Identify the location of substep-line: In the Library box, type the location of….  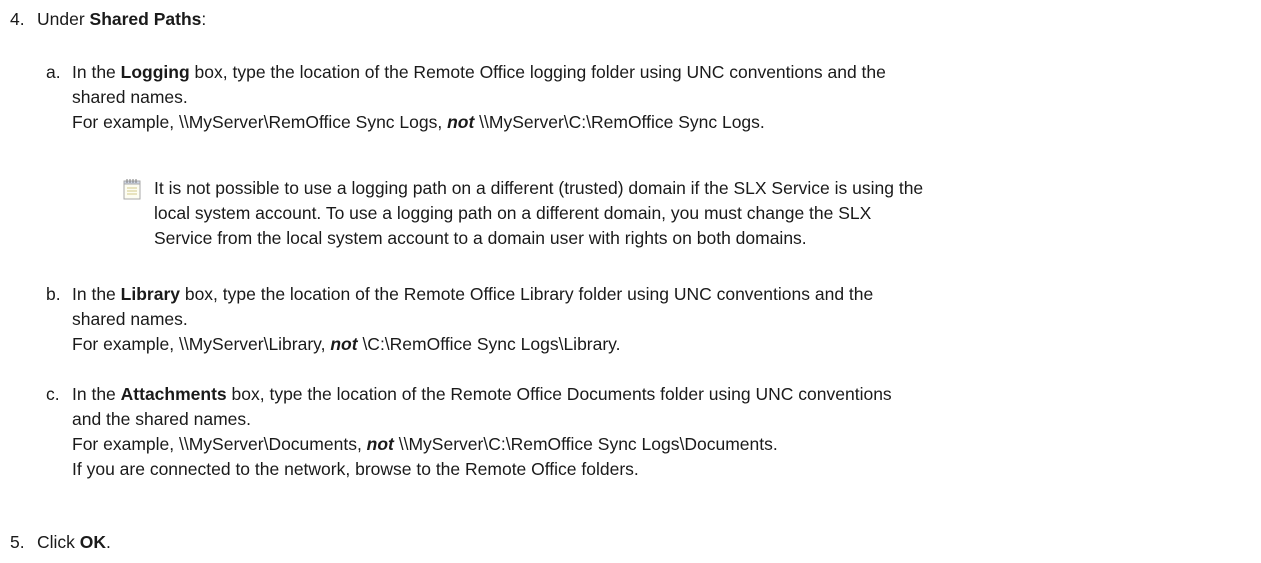
(473, 294).